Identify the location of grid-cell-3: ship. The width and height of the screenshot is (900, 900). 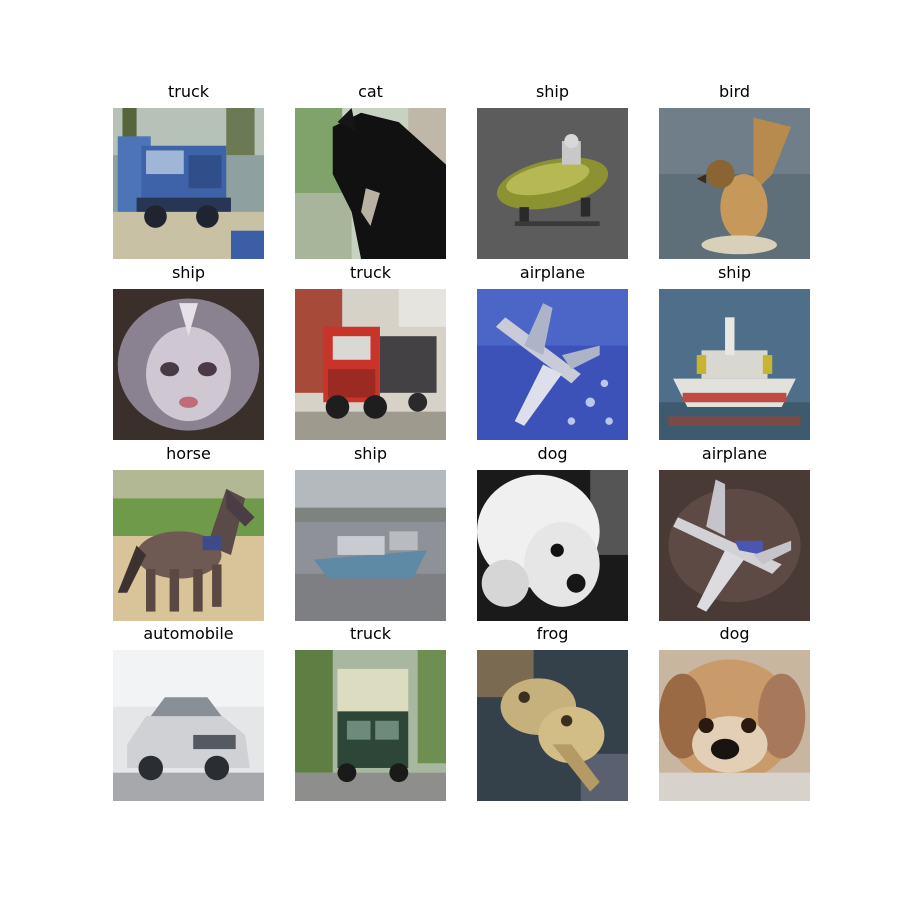
(552, 170).